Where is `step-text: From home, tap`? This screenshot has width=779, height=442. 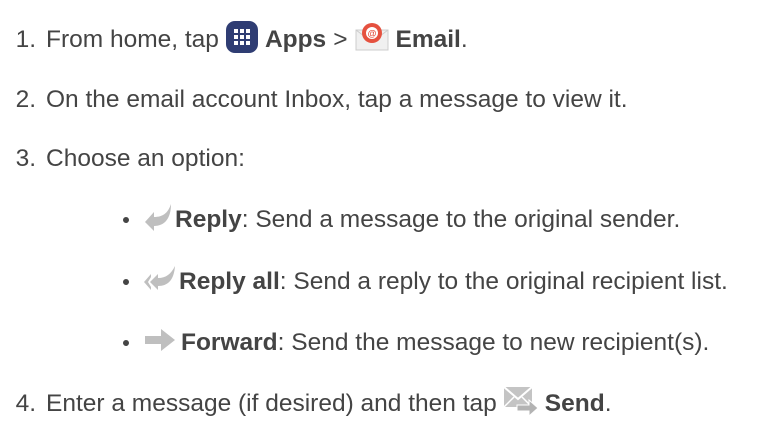
step-text: From home, tap is located at coordinates (132, 39).